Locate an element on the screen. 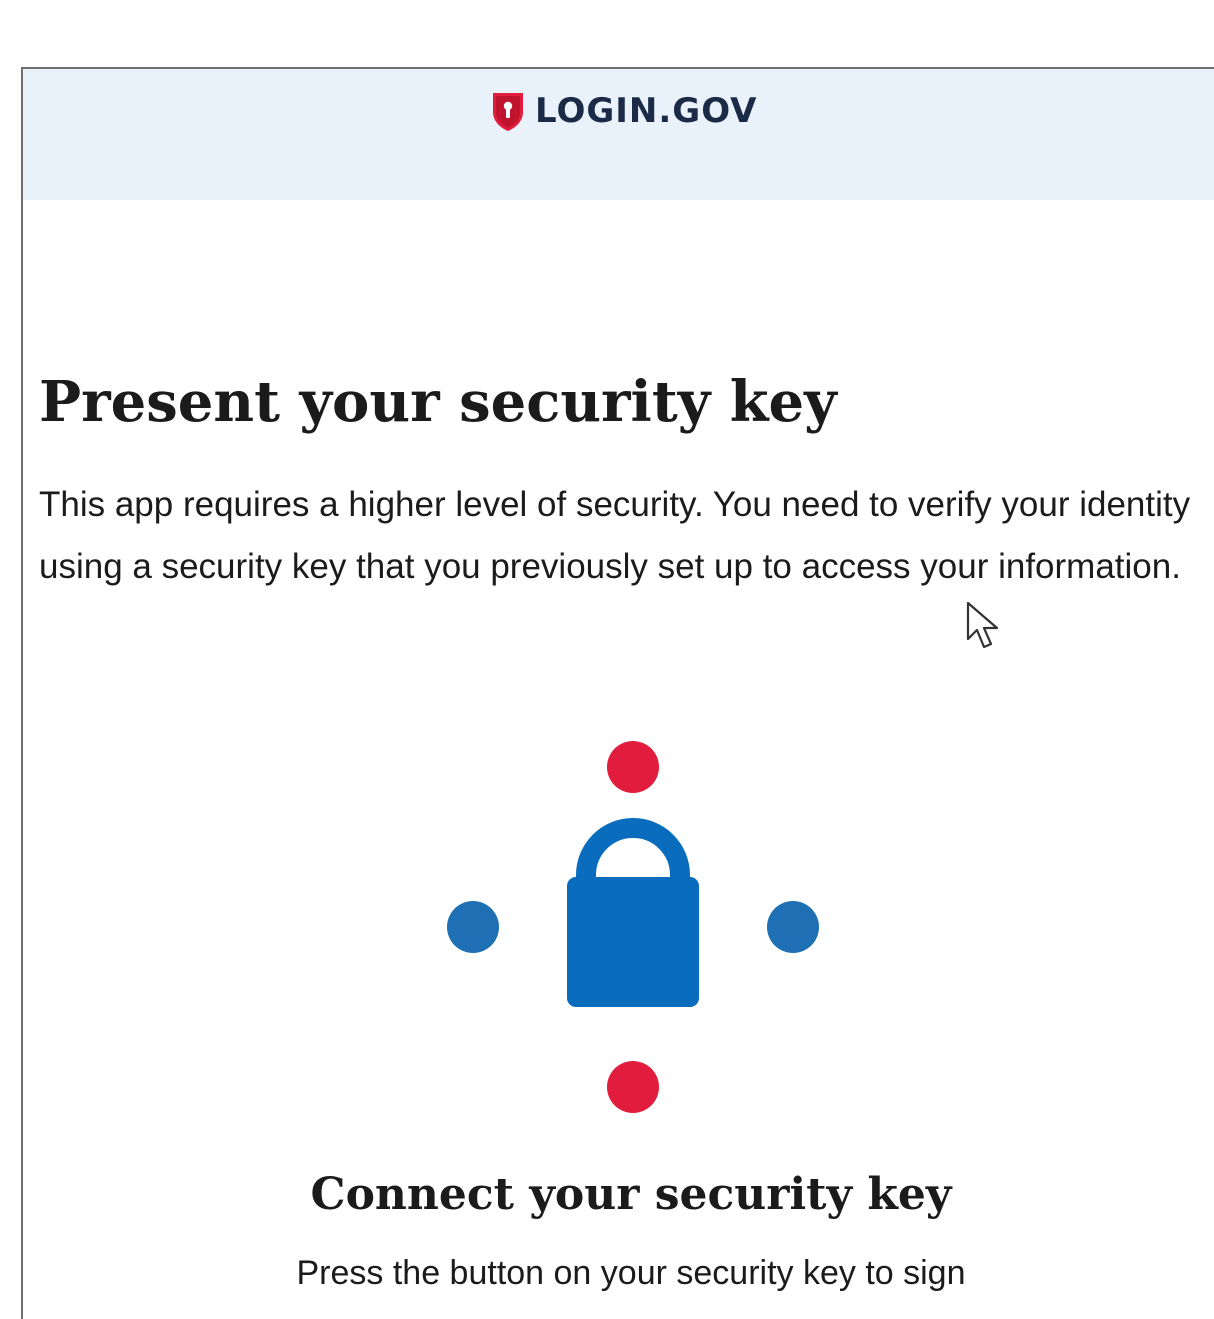 The width and height of the screenshot is (1214, 1319). shield-icon is located at coordinates (508, 111).